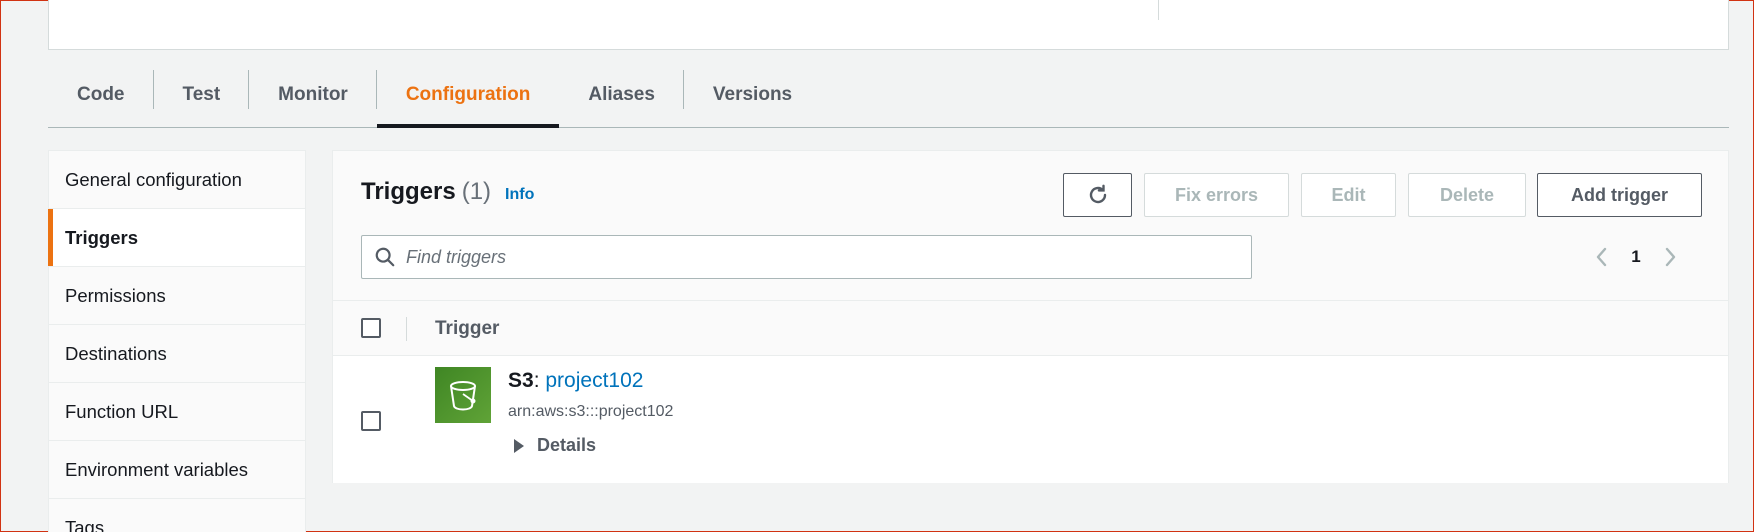  I want to click on sidebar-item-label: Permissions, so click(115, 295).